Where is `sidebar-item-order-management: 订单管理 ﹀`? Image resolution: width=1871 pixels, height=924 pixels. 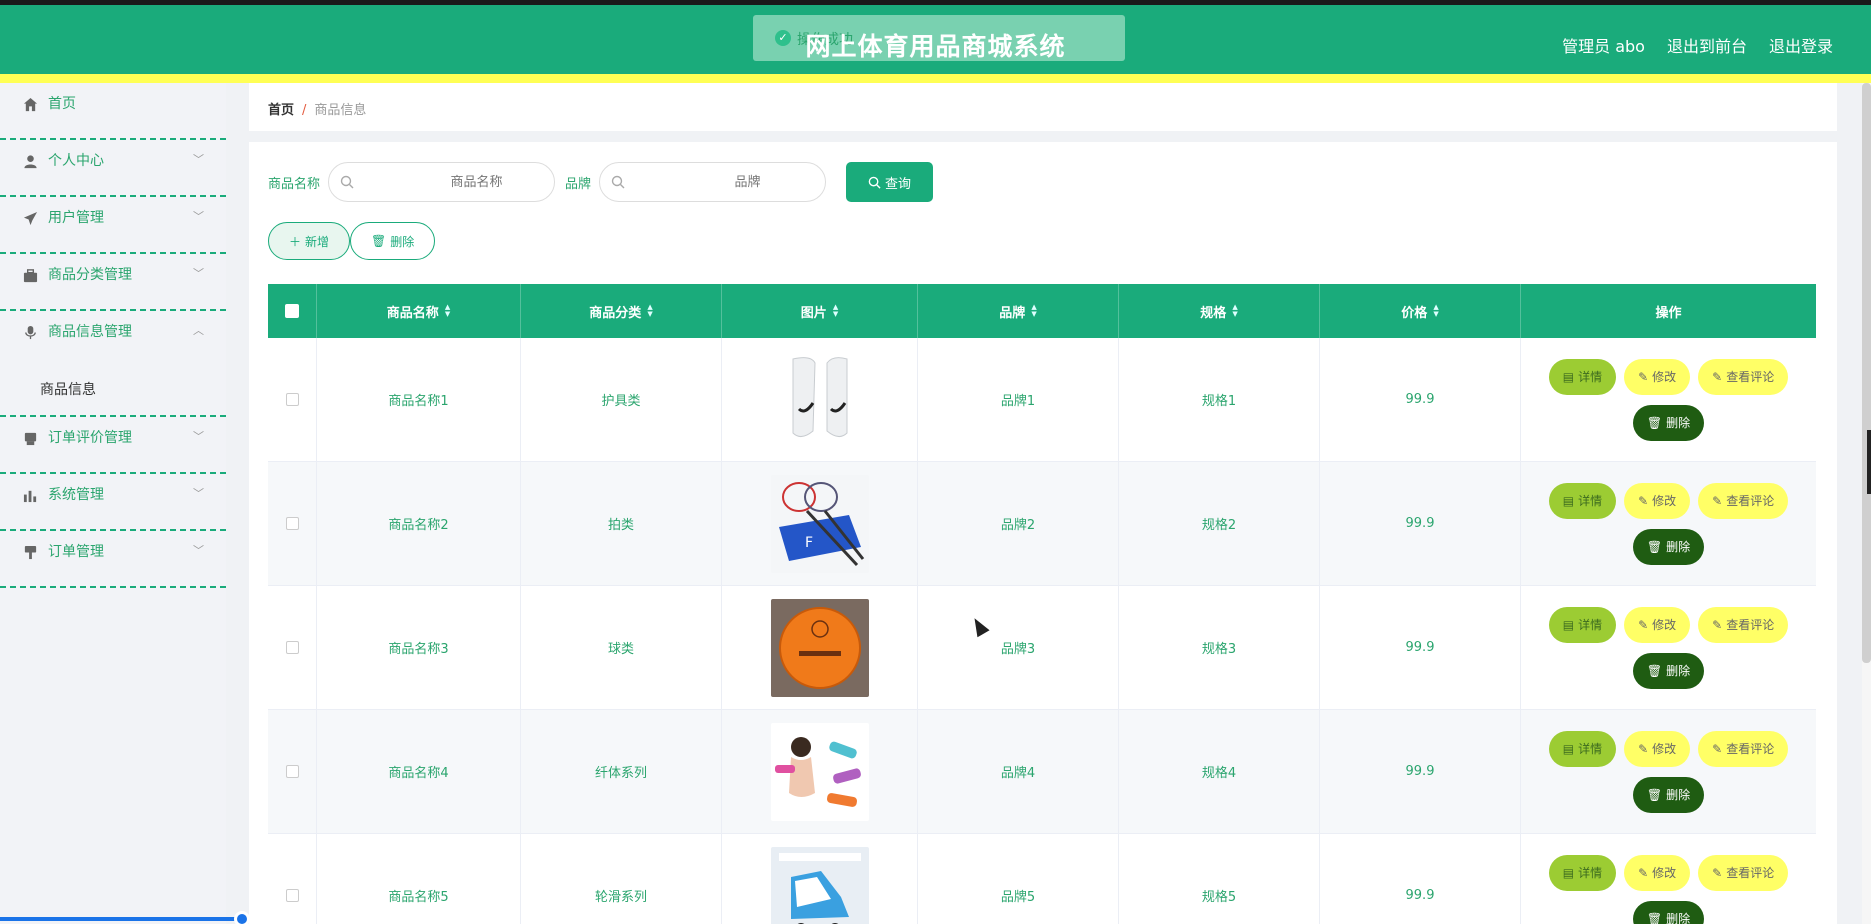 sidebar-item-order-management: 订单管理 ﹀ is located at coordinates (113, 559).